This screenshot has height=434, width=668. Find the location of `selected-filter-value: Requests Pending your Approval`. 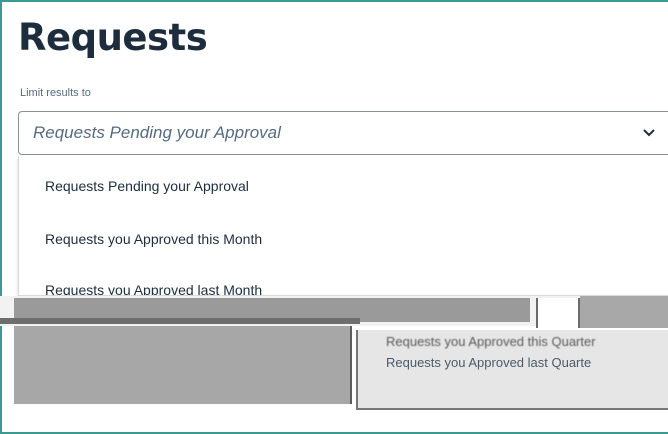

selected-filter-value: Requests Pending your Approval is located at coordinates (157, 132).